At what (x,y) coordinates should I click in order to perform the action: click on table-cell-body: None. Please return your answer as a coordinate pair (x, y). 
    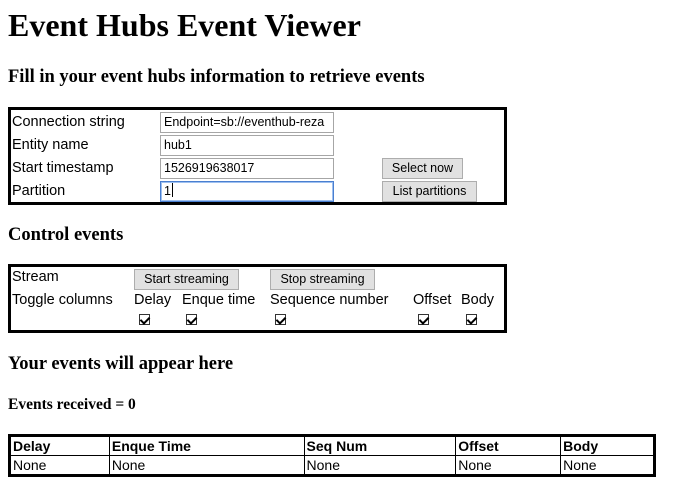
    Looking at the image, I should click on (607, 465).